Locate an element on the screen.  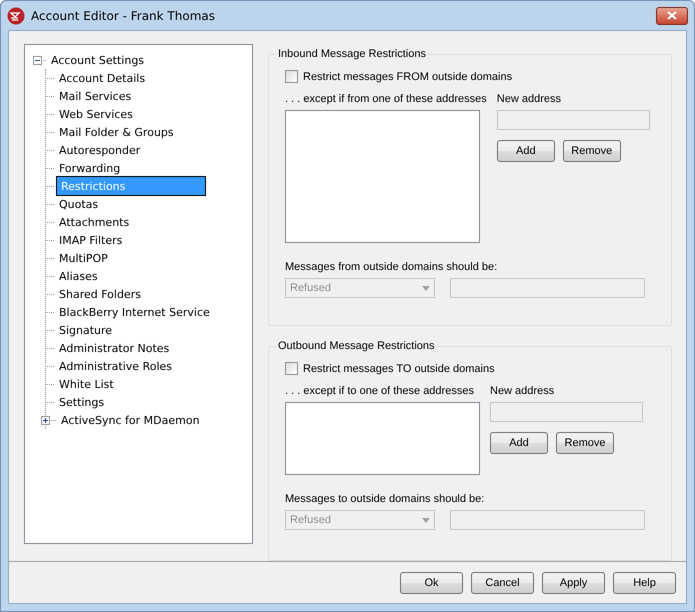
close-button is located at coordinates (672, 15).